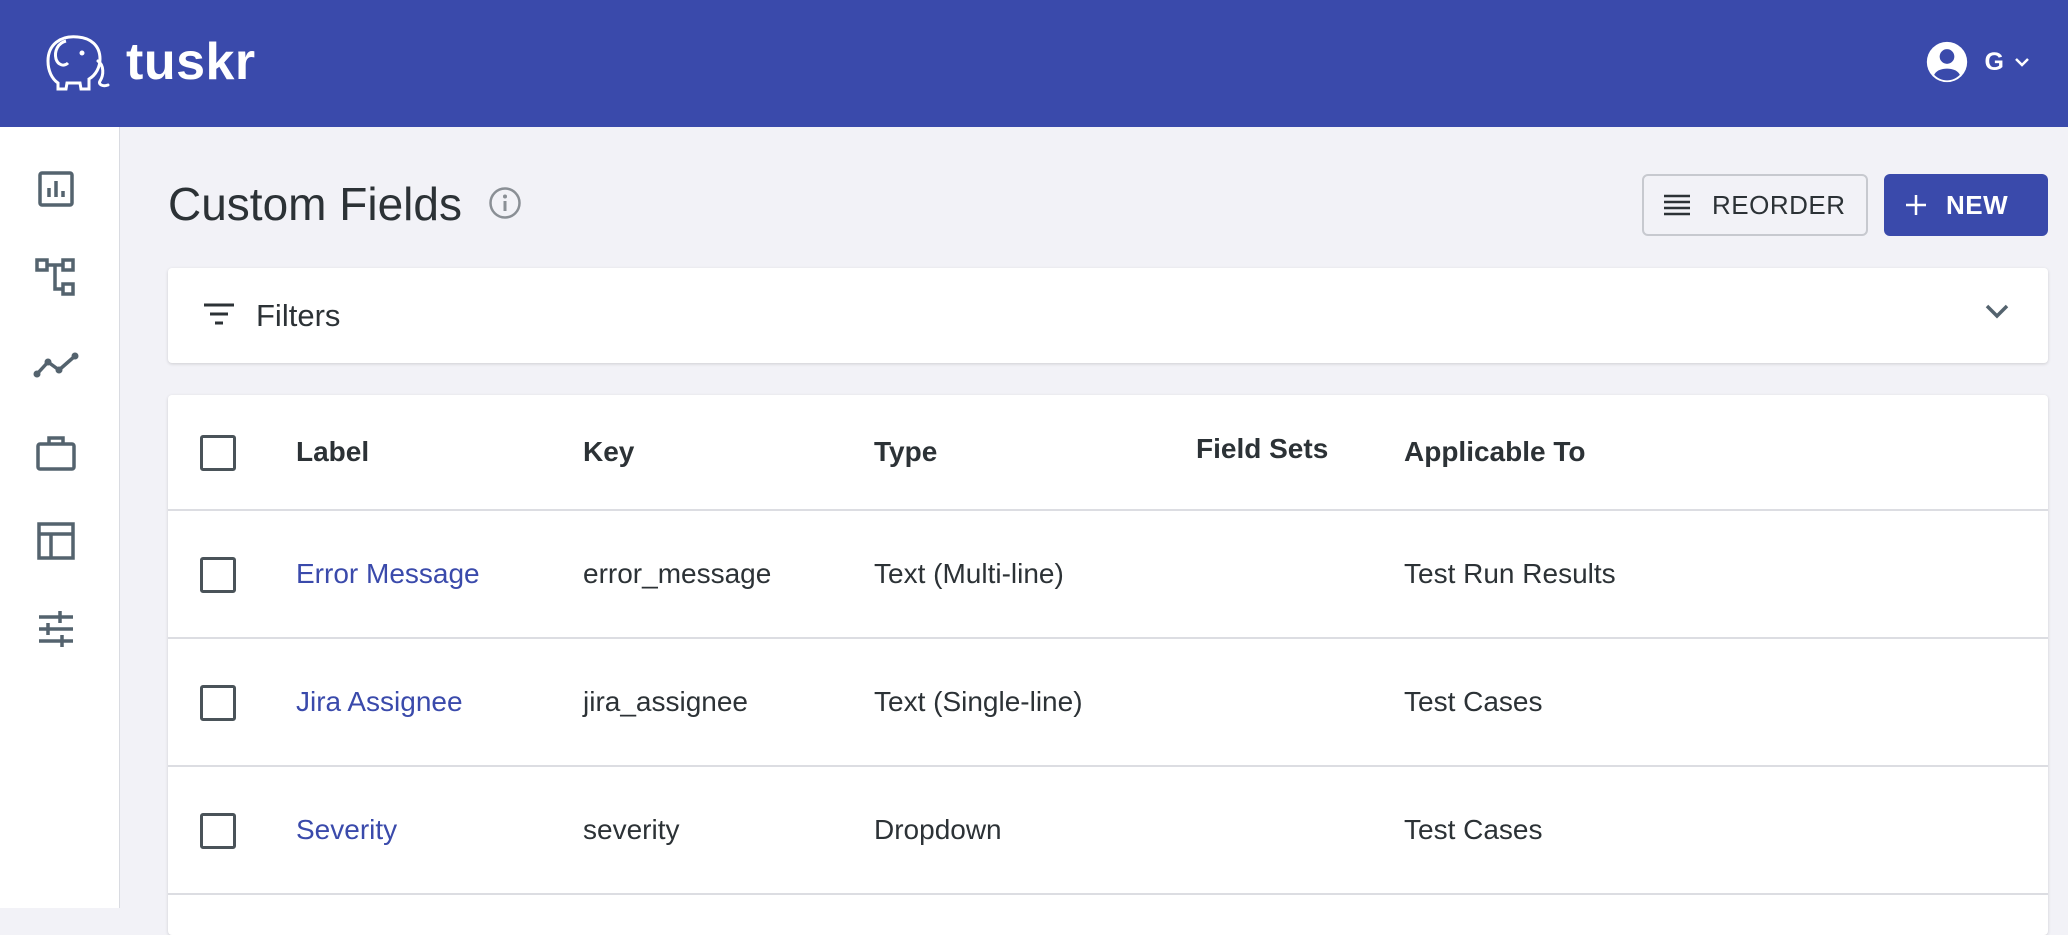 The height and width of the screenshot is (935, 2068). What do you see at coordinates (1495, 452) in the screenshot?
I see `column-header-applicable-to: Applicable To` at bounding box center [1495, 452].